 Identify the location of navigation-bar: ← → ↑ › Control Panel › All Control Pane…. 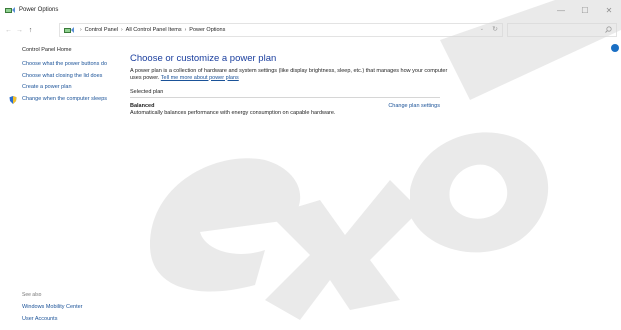
(310, 30).